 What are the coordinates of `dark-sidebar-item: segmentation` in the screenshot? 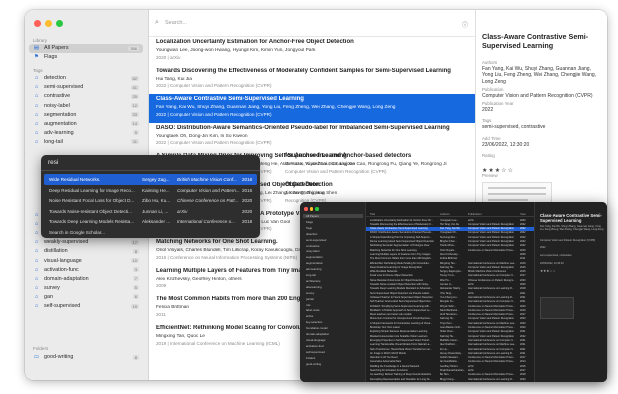 It's located at (333, 257).